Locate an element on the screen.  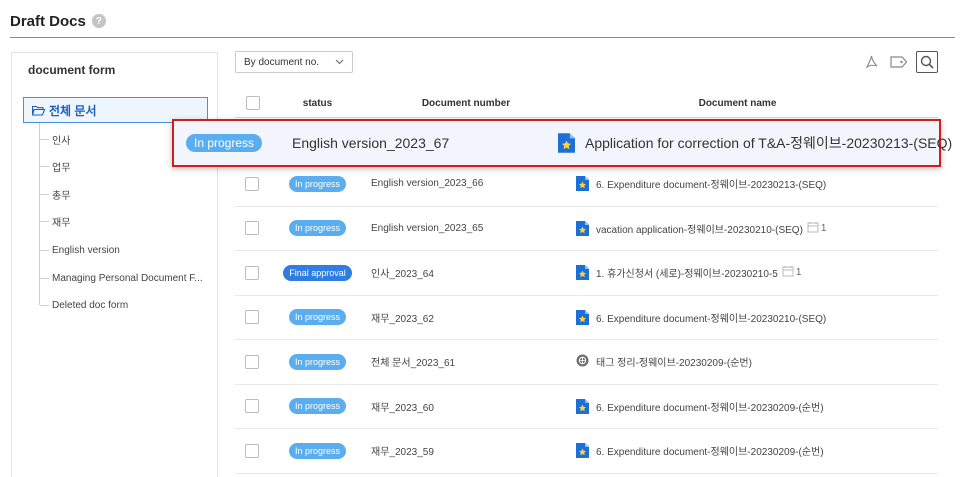
globe-doc-icon is located at coordinates (582, 361).